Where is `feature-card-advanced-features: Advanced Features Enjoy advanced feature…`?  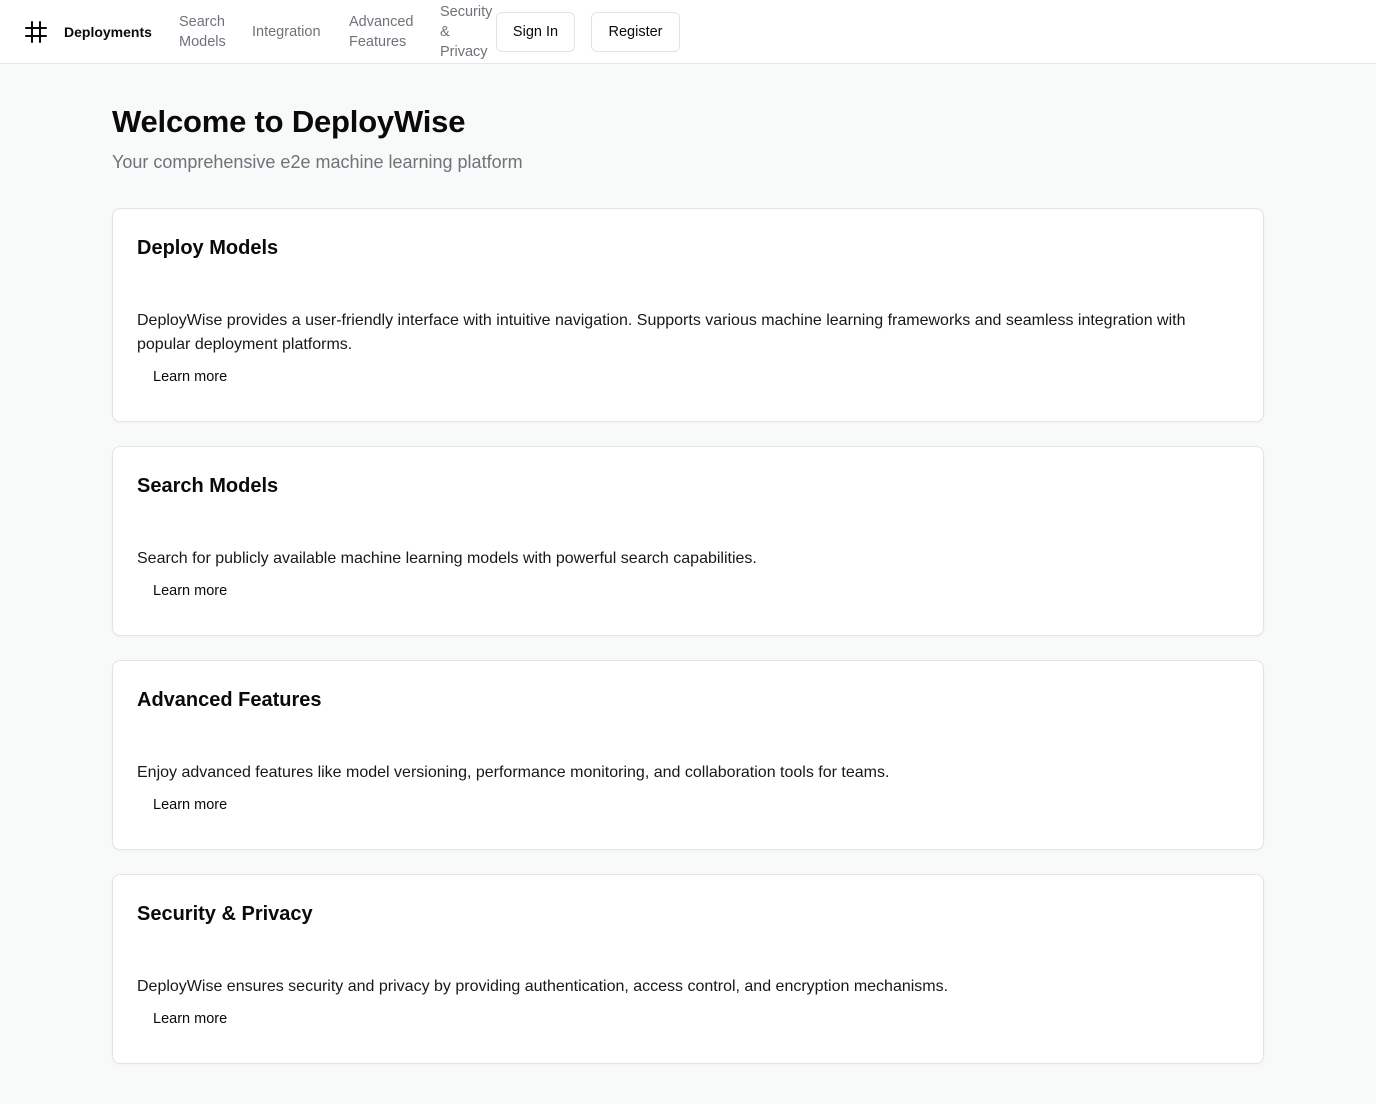 feature-card-advanced-features: Advanced Features Enjoy advanced feature… is located at coordinates (688, 755).